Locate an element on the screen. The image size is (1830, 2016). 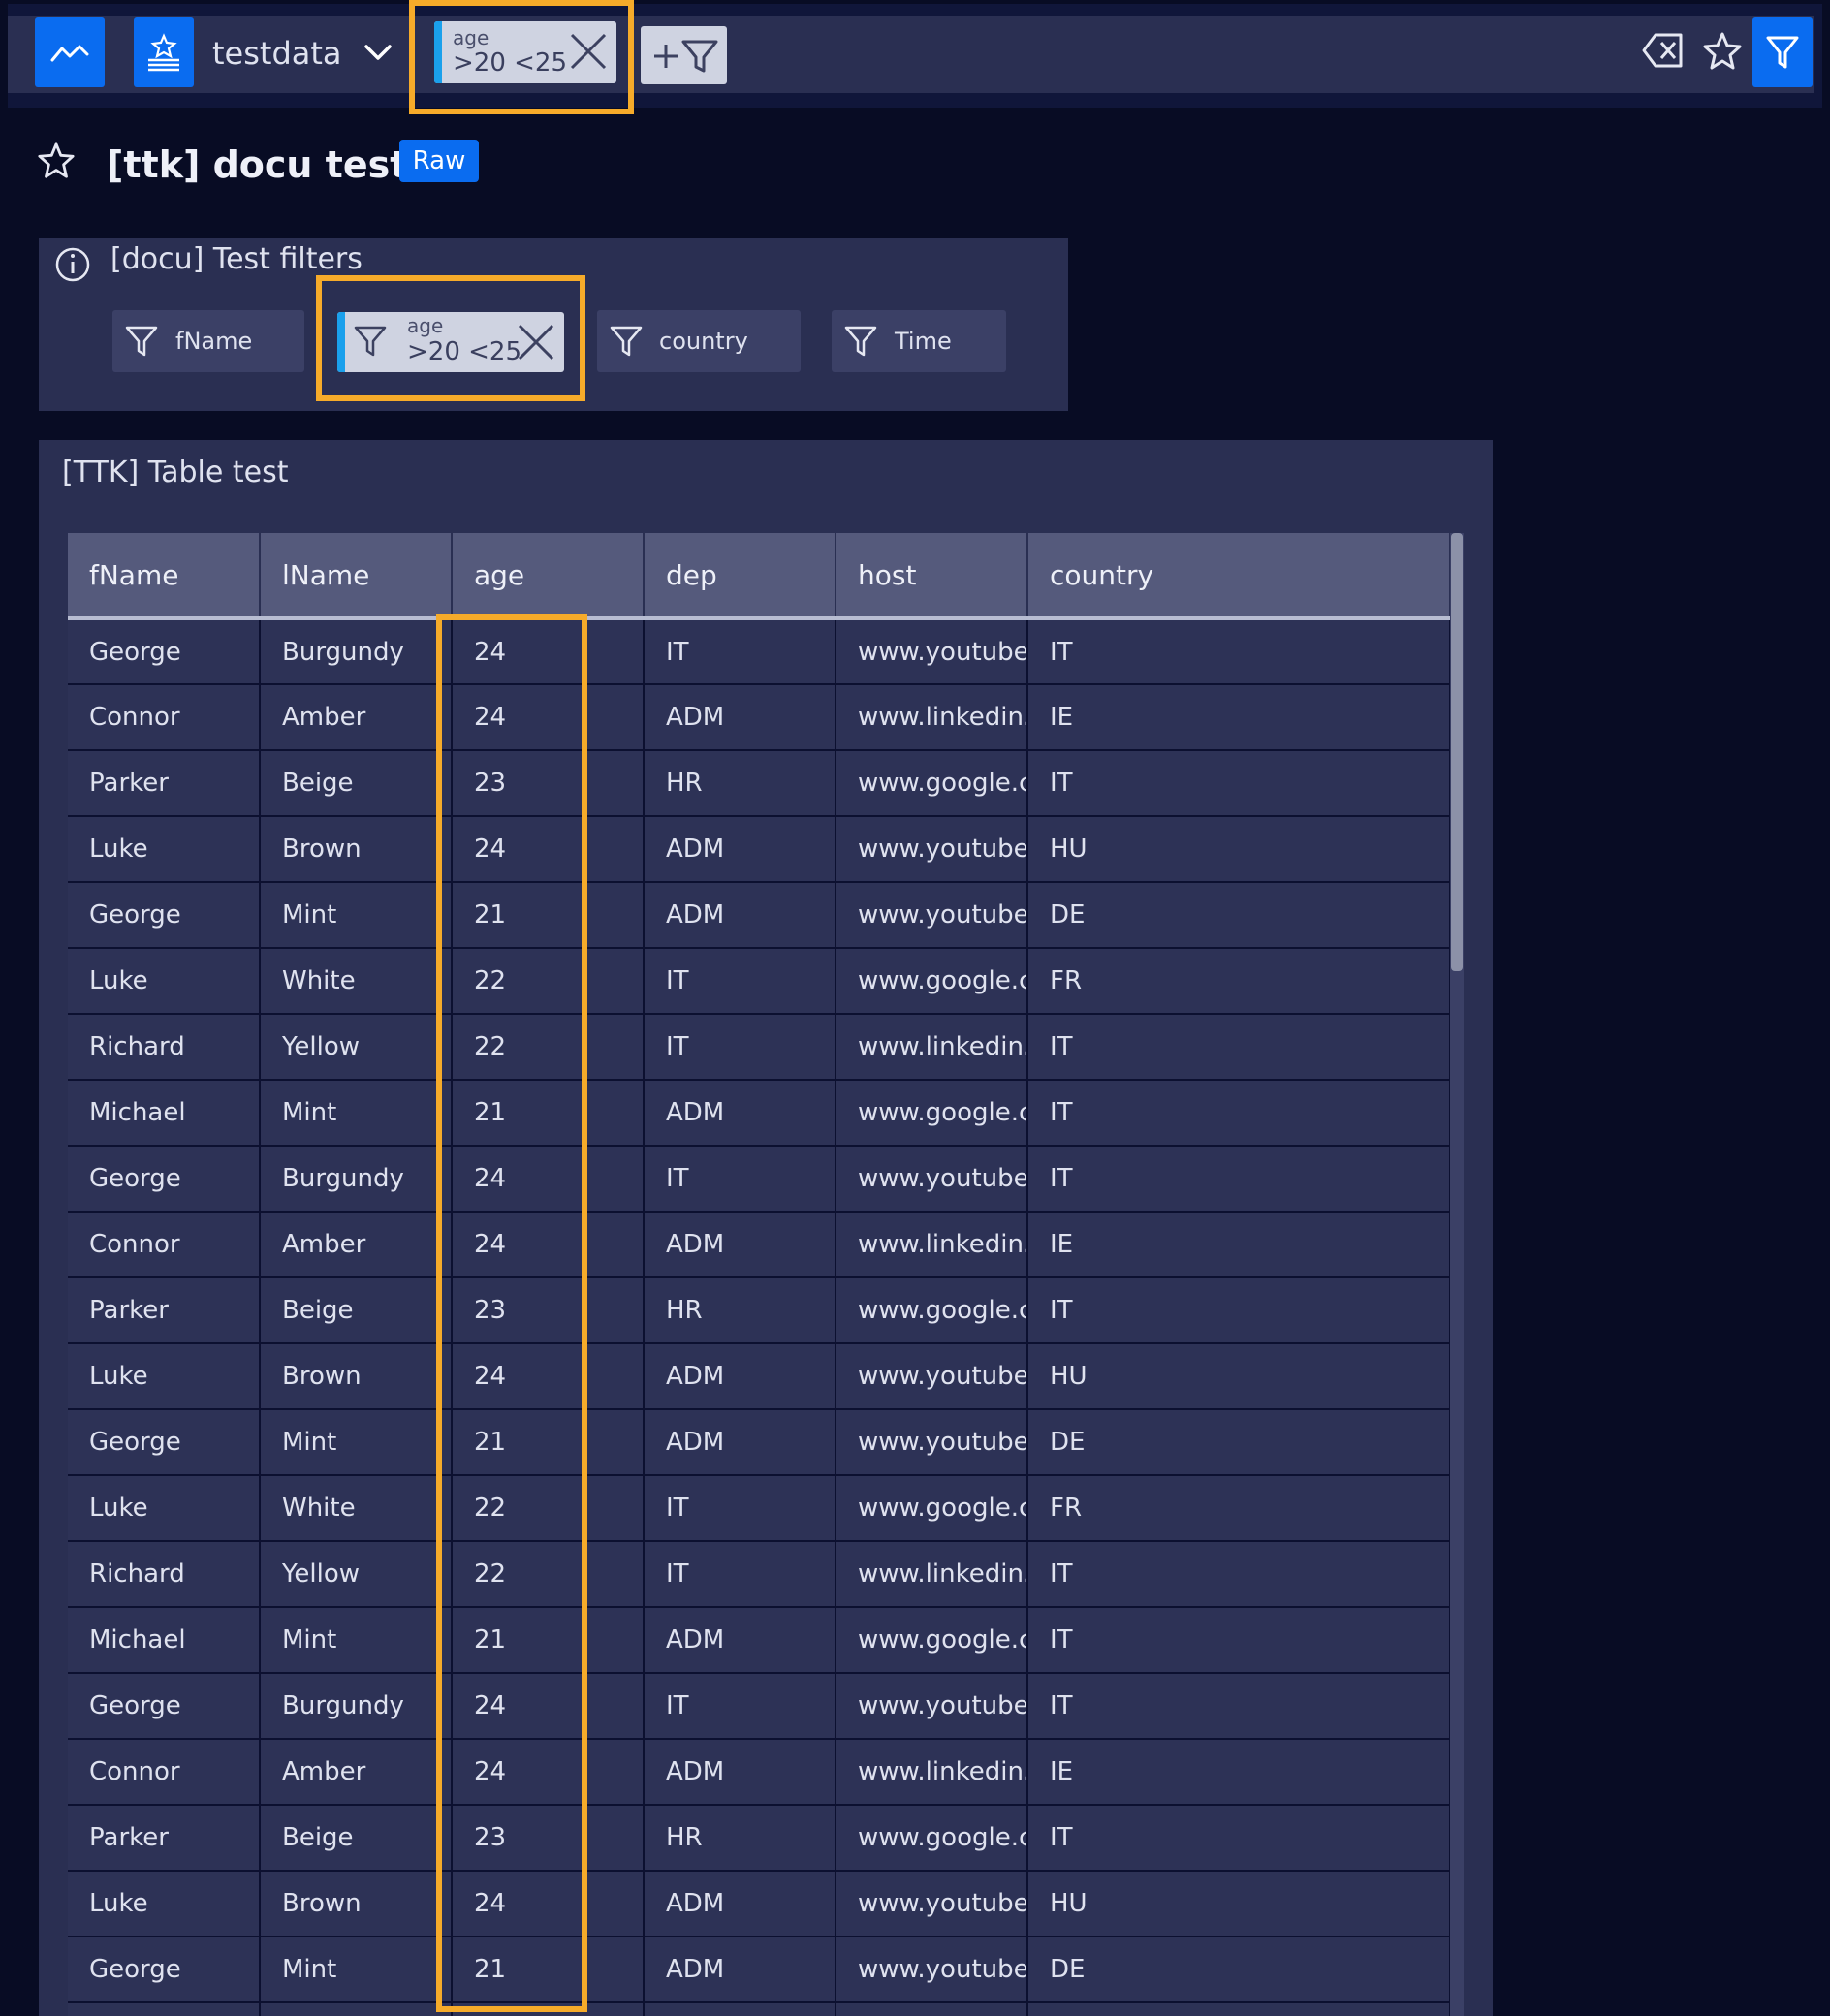
table-scrollbar-thumb is located at coordinates (1457, 752).